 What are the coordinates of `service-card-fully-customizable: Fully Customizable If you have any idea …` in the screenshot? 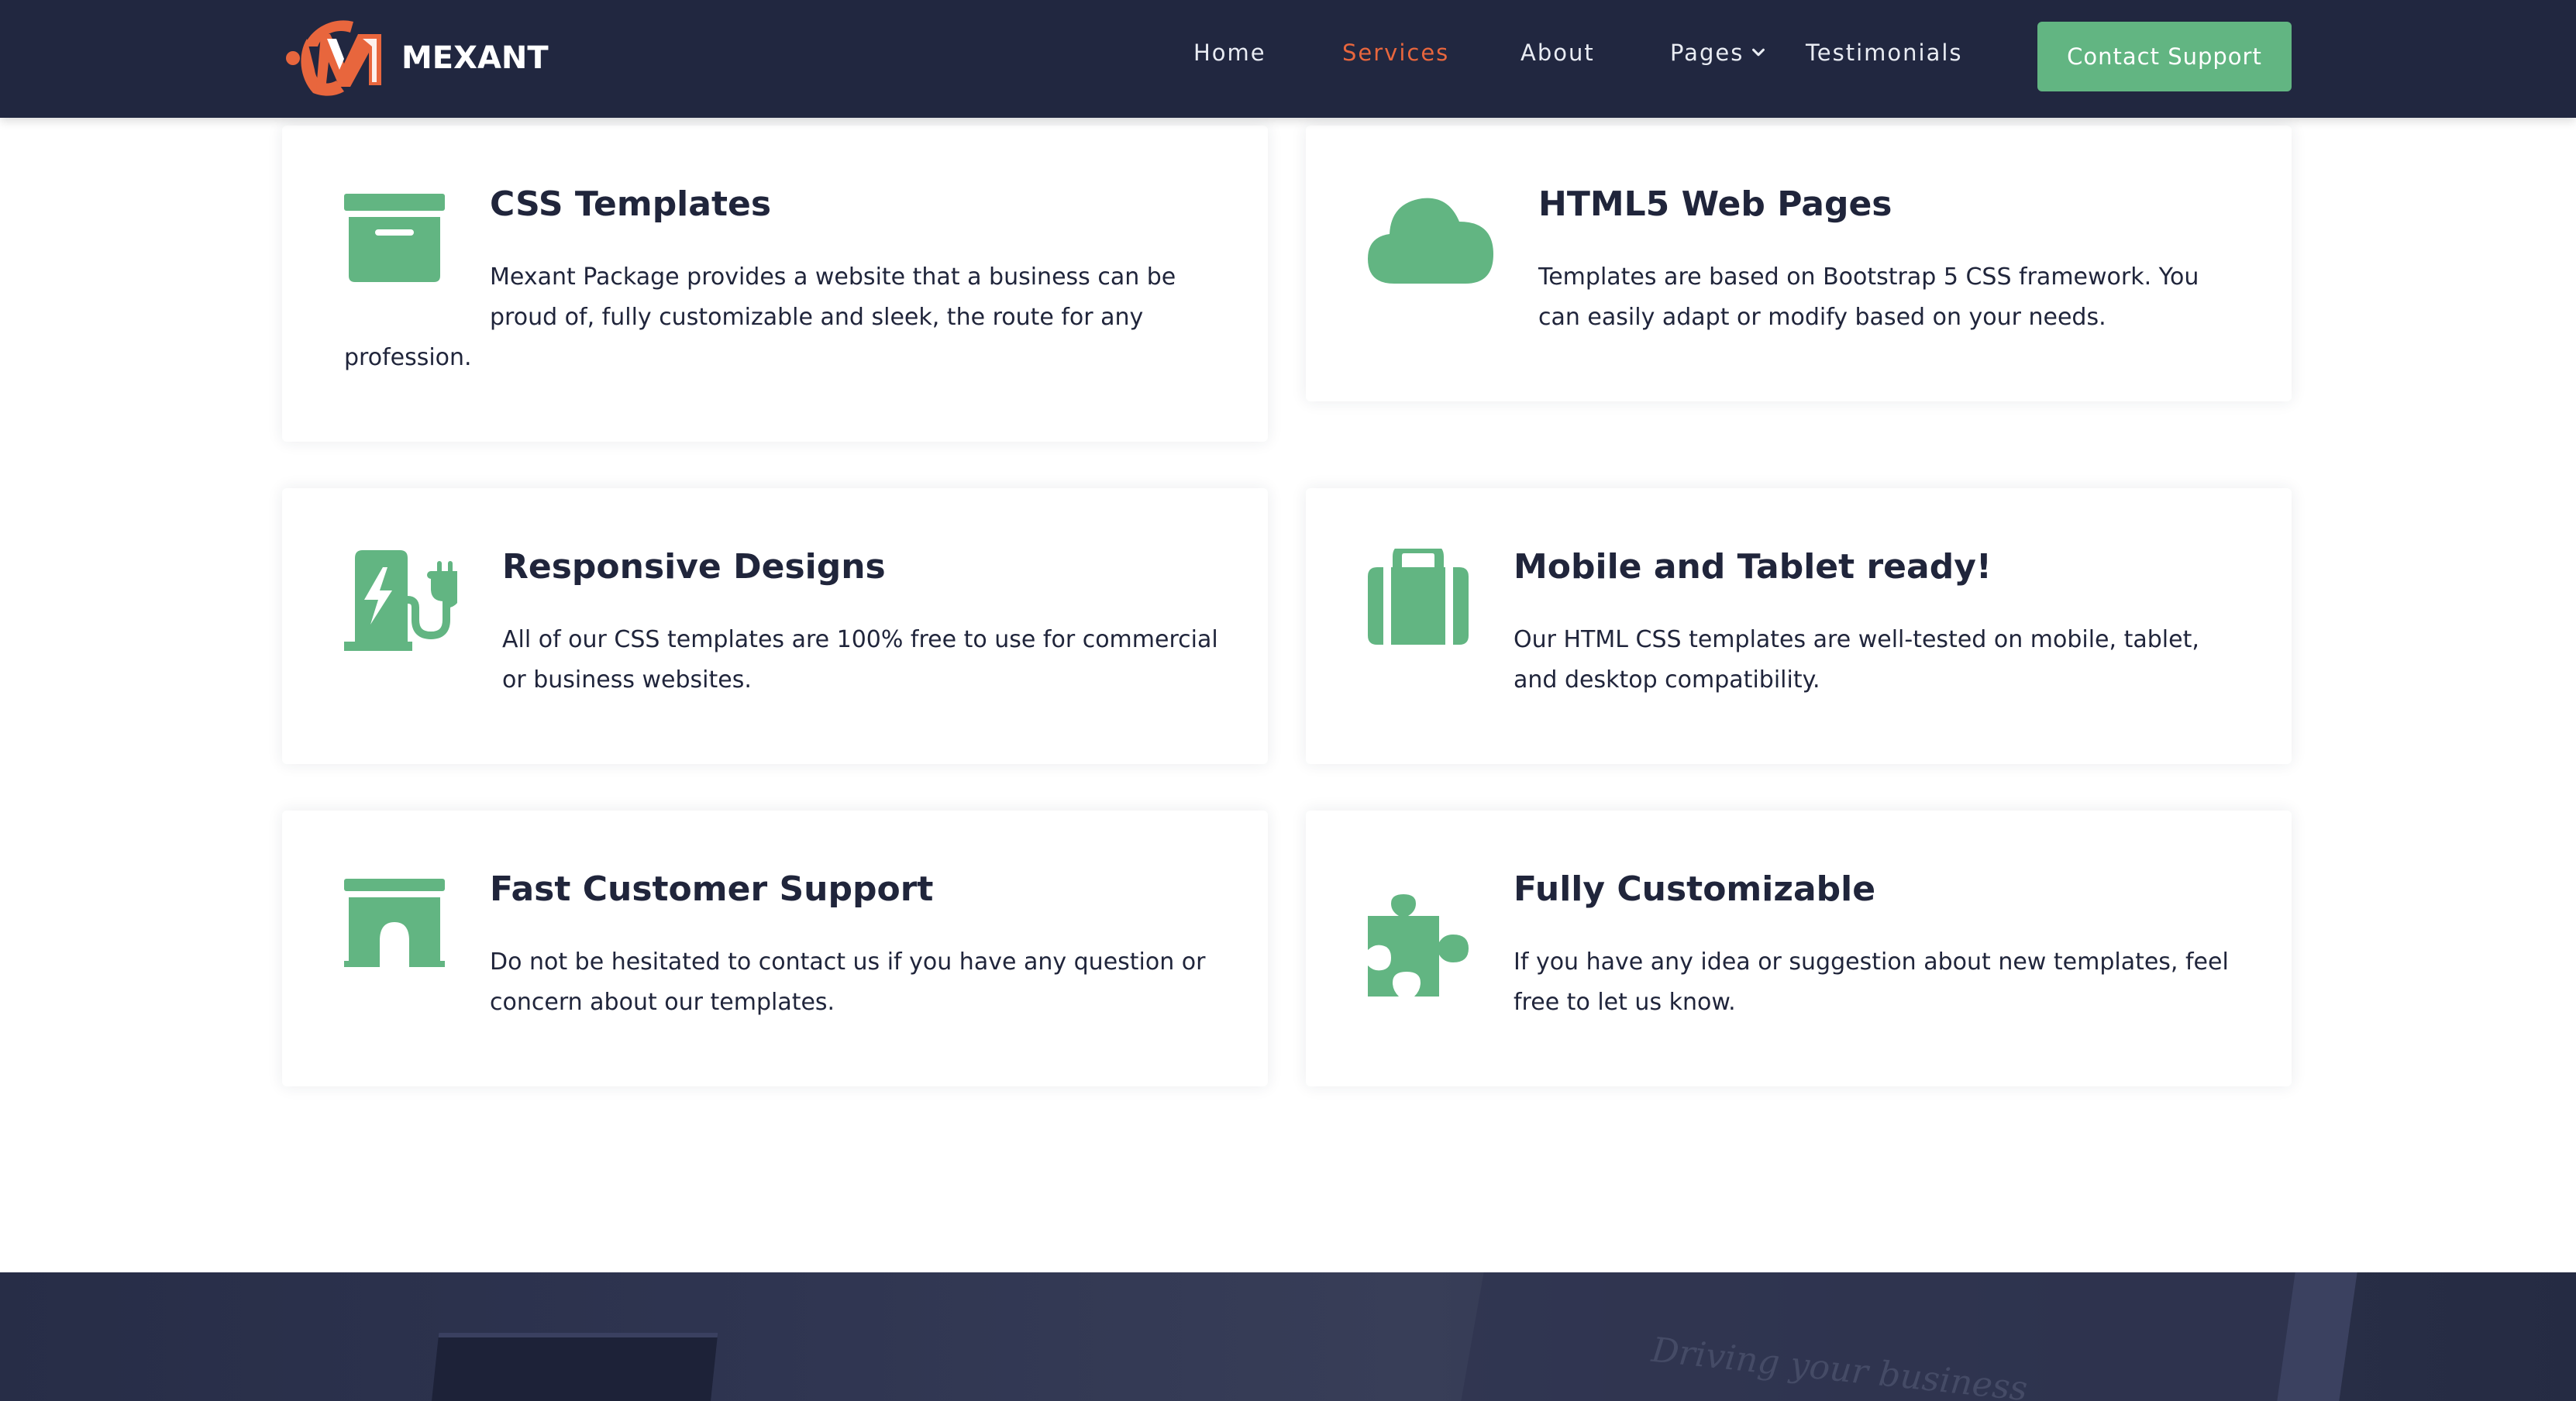 It's located at (1799, 949).